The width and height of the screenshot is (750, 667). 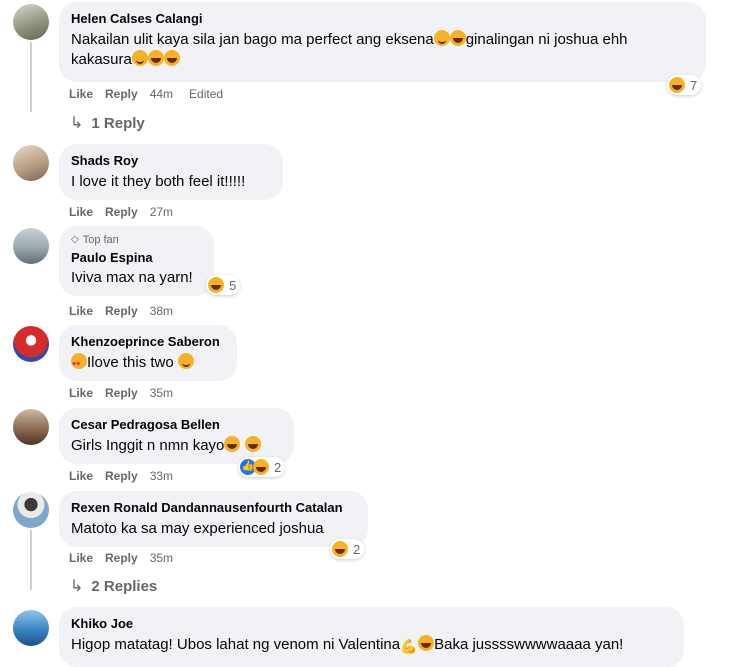 What do you see at coordinates (206, 94) in the screenshot?
I see `edited-label: Edited` at bounding box center [206, 94].